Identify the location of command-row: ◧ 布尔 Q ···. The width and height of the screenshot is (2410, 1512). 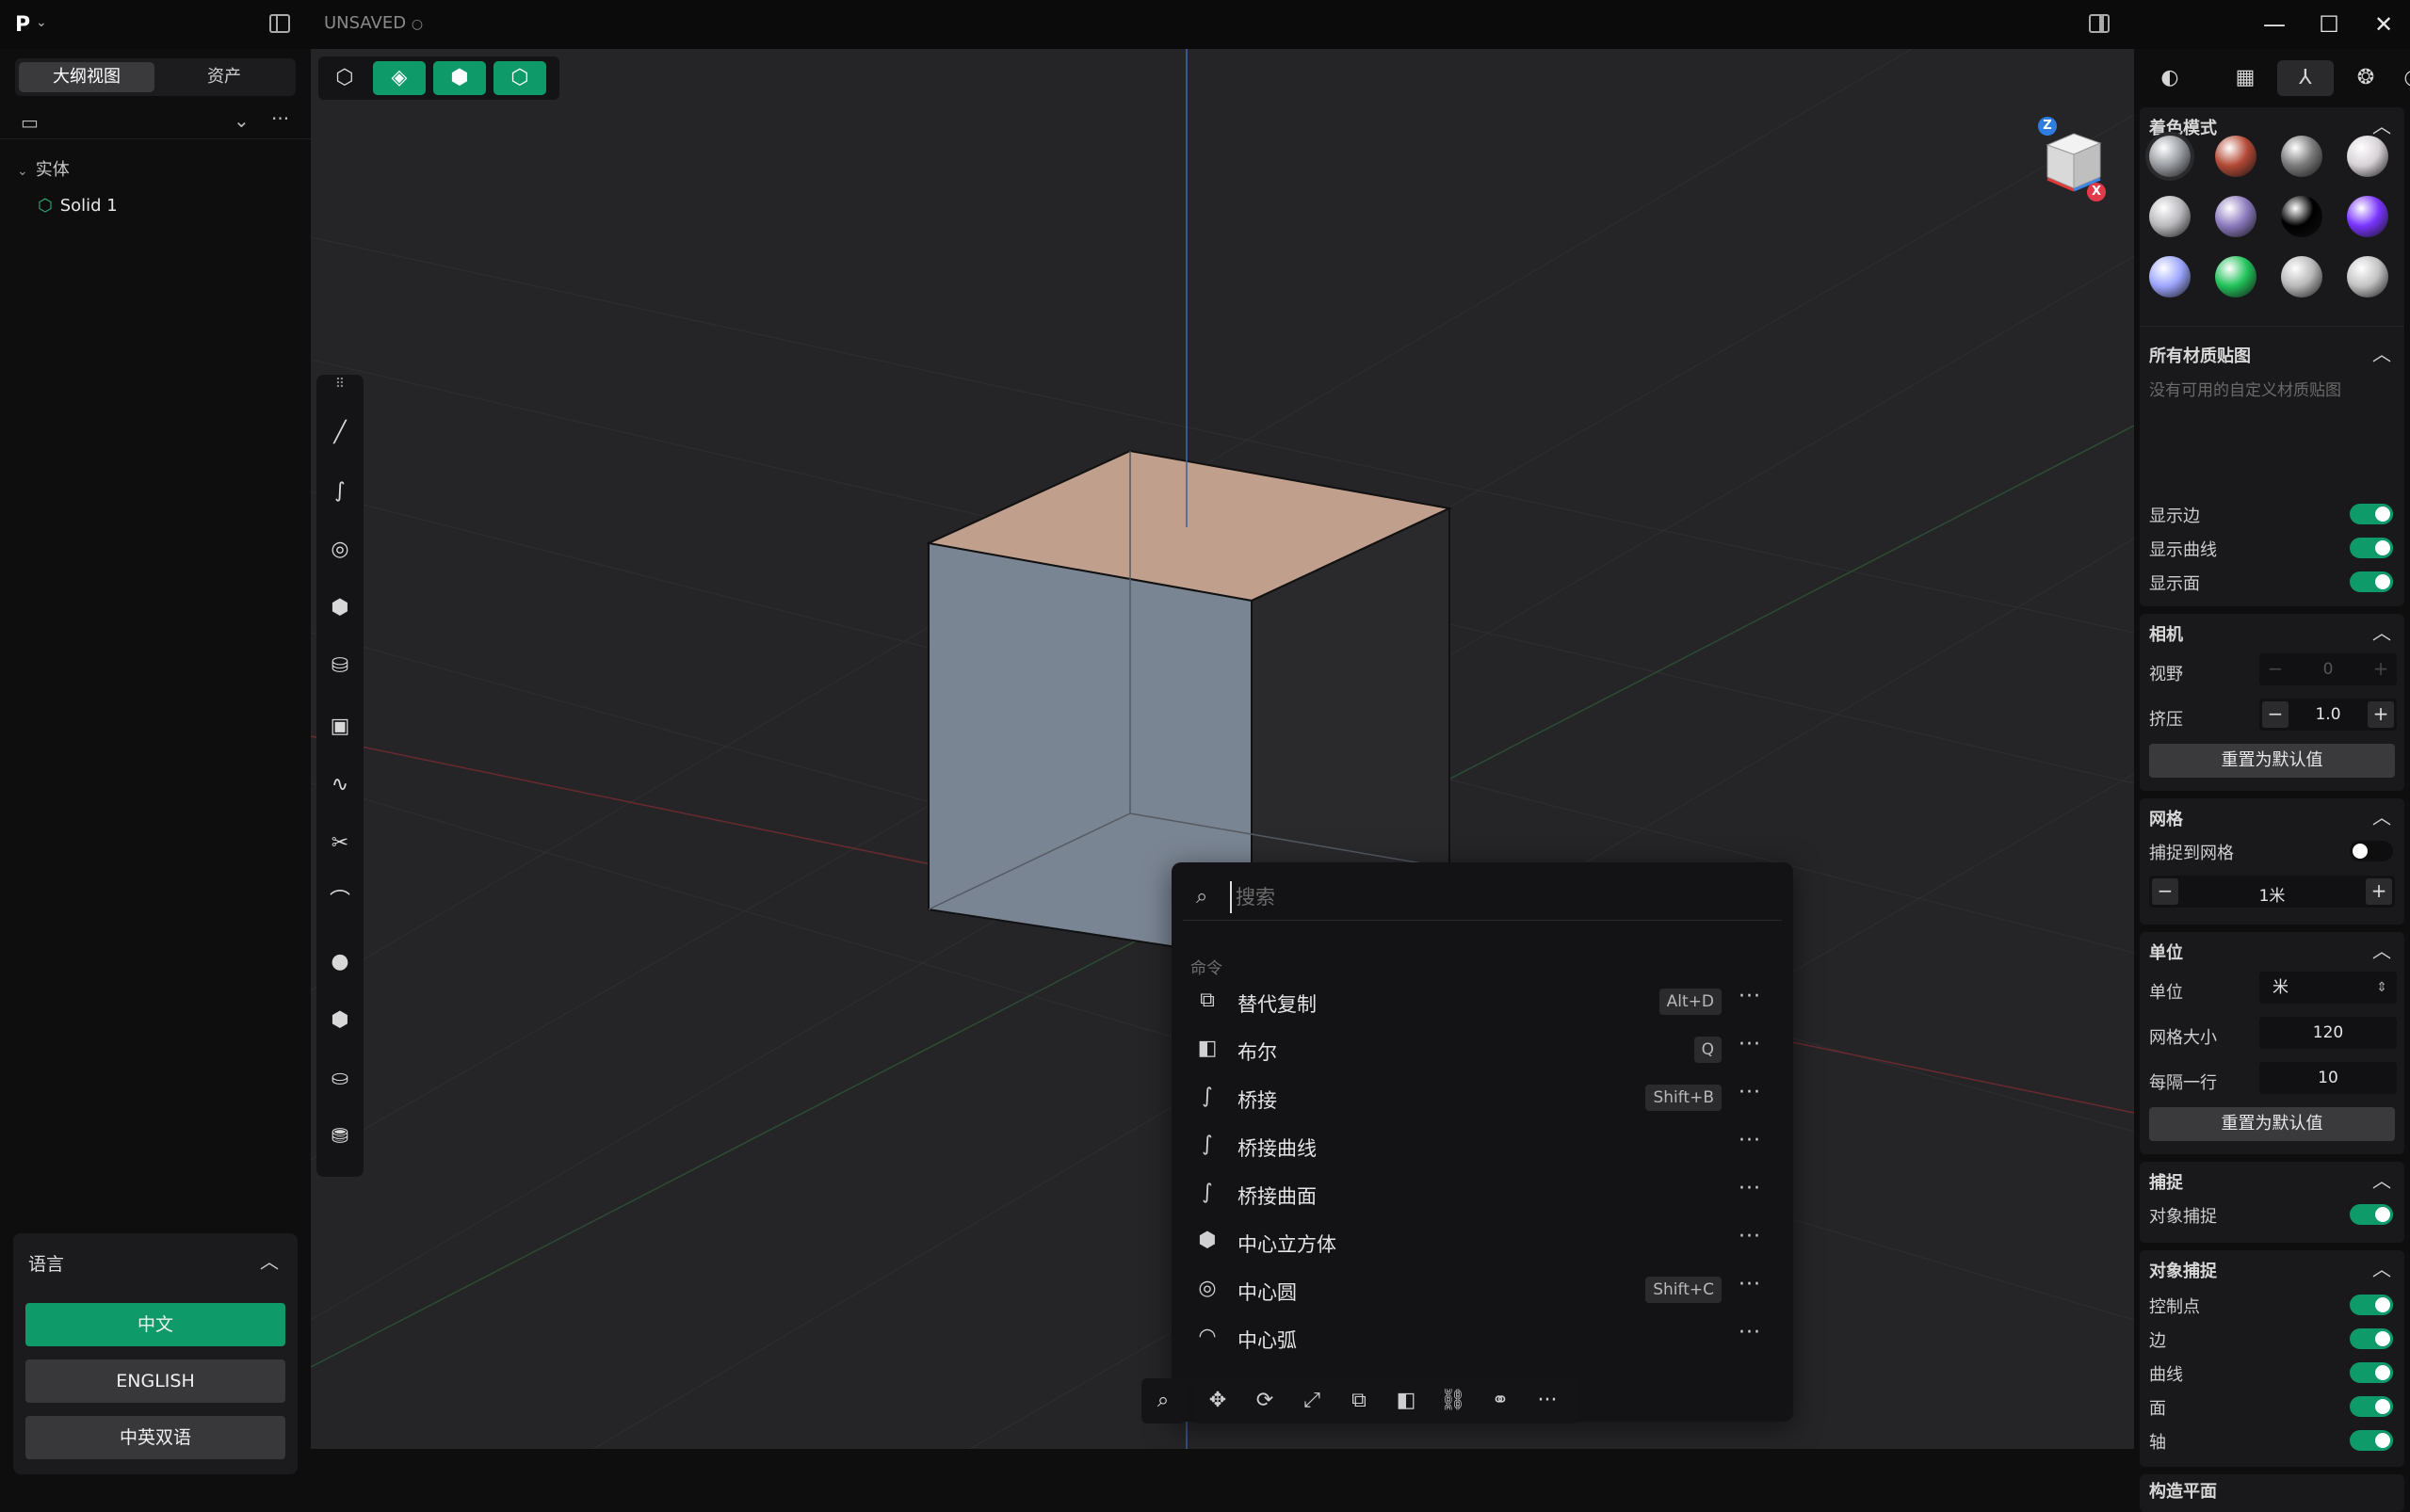
(1482, 1049).